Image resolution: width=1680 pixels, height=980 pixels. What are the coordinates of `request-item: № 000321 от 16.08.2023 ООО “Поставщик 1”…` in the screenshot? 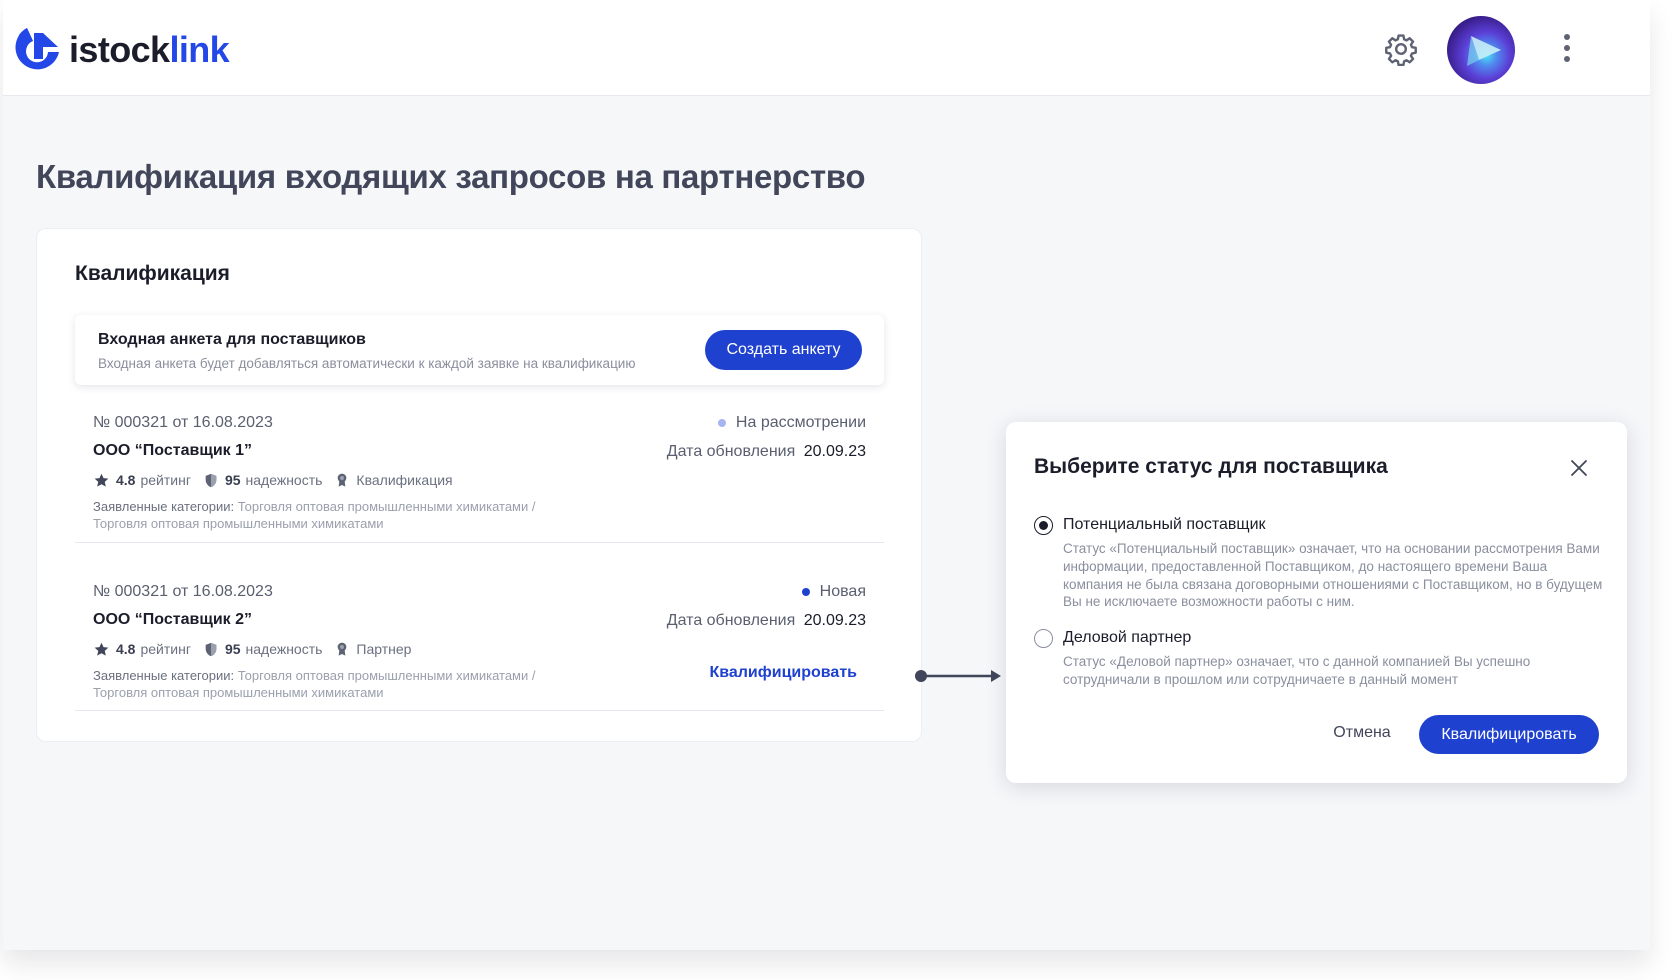 It's located at (479, 475).